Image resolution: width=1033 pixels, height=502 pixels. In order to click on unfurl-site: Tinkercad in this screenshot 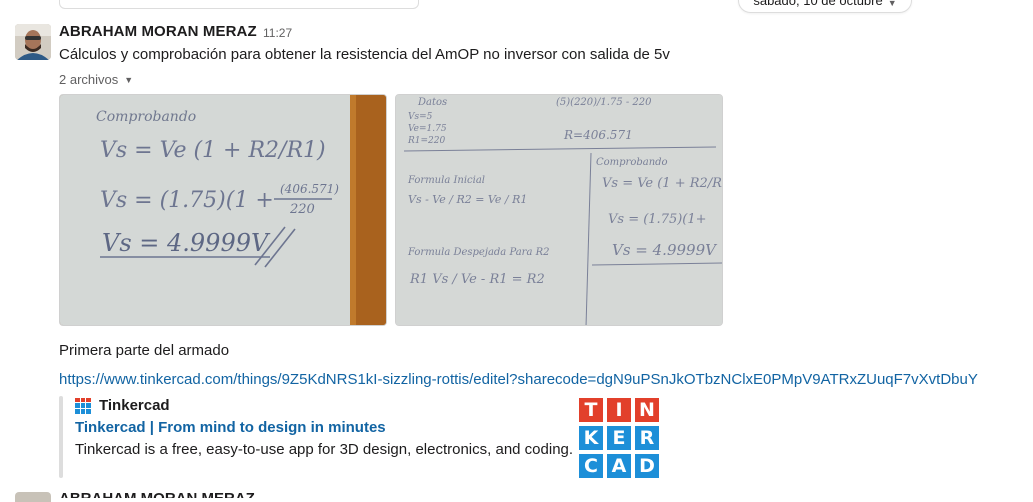, I will do `click(122, 405)`.